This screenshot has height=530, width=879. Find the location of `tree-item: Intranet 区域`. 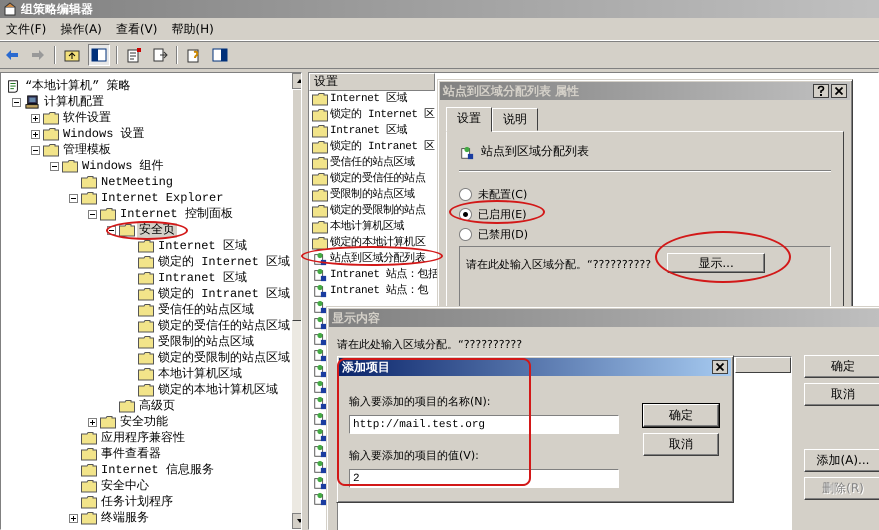

tree-item: Intranet 区域 is located at coordinates (202, 278).